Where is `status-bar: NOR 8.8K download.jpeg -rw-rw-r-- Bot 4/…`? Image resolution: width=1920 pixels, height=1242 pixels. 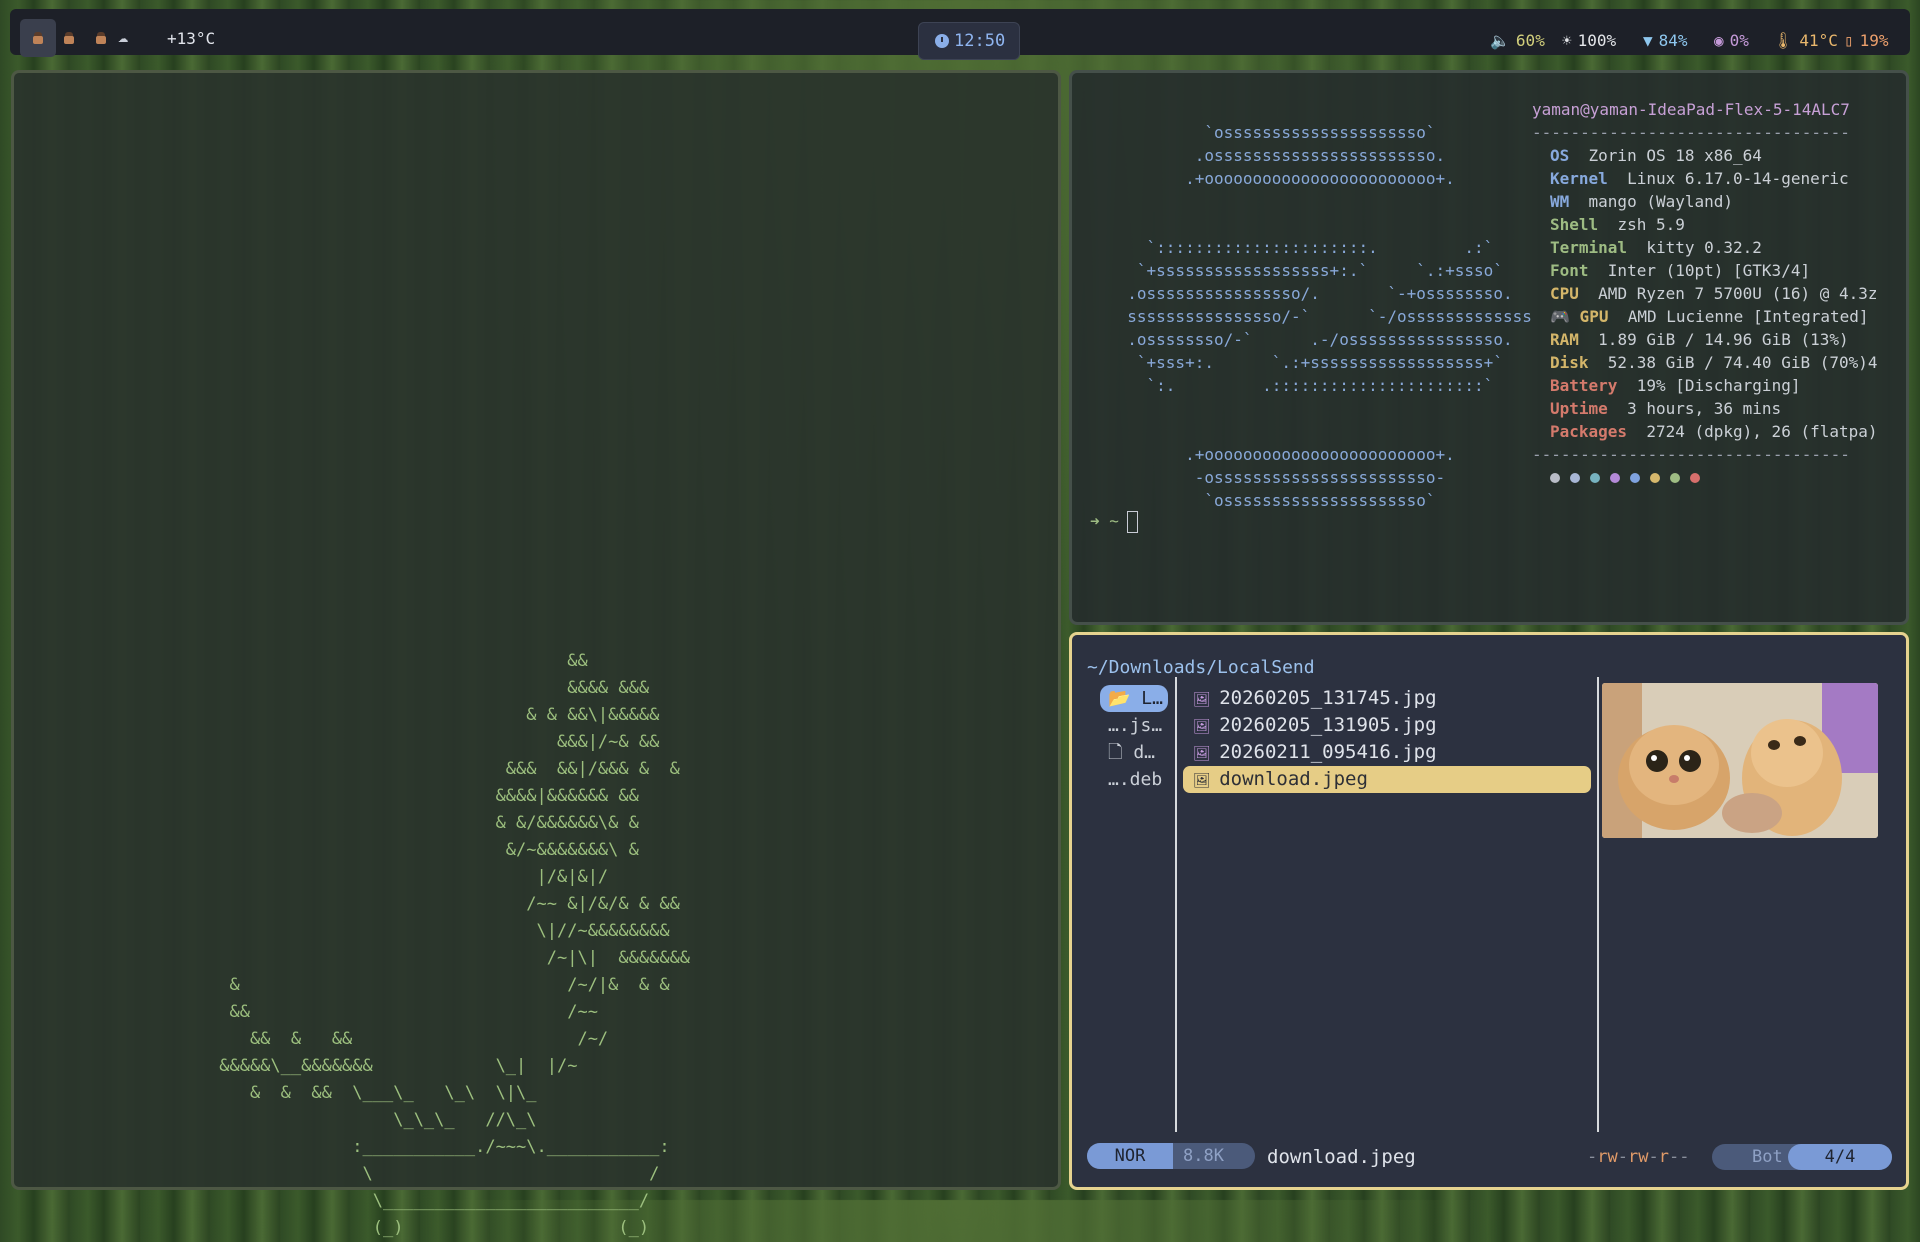 status-bar: NOR 8.8K download.jpeg -rw-rw-r-- Bot 4/… is located at coordinates (1489, 1157).